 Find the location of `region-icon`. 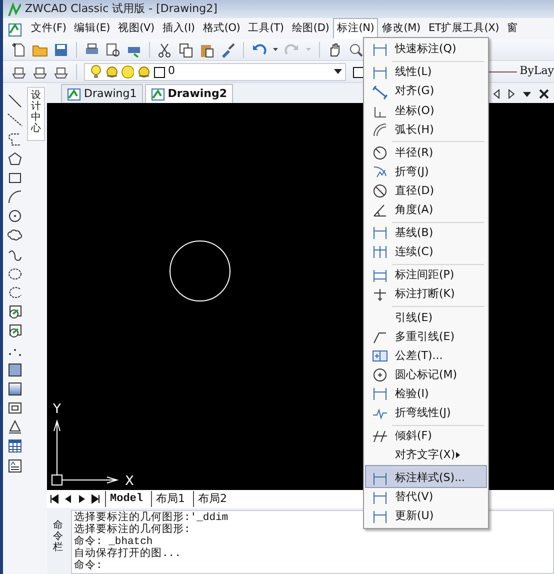

region-icon is located at coordinates (15, 408).